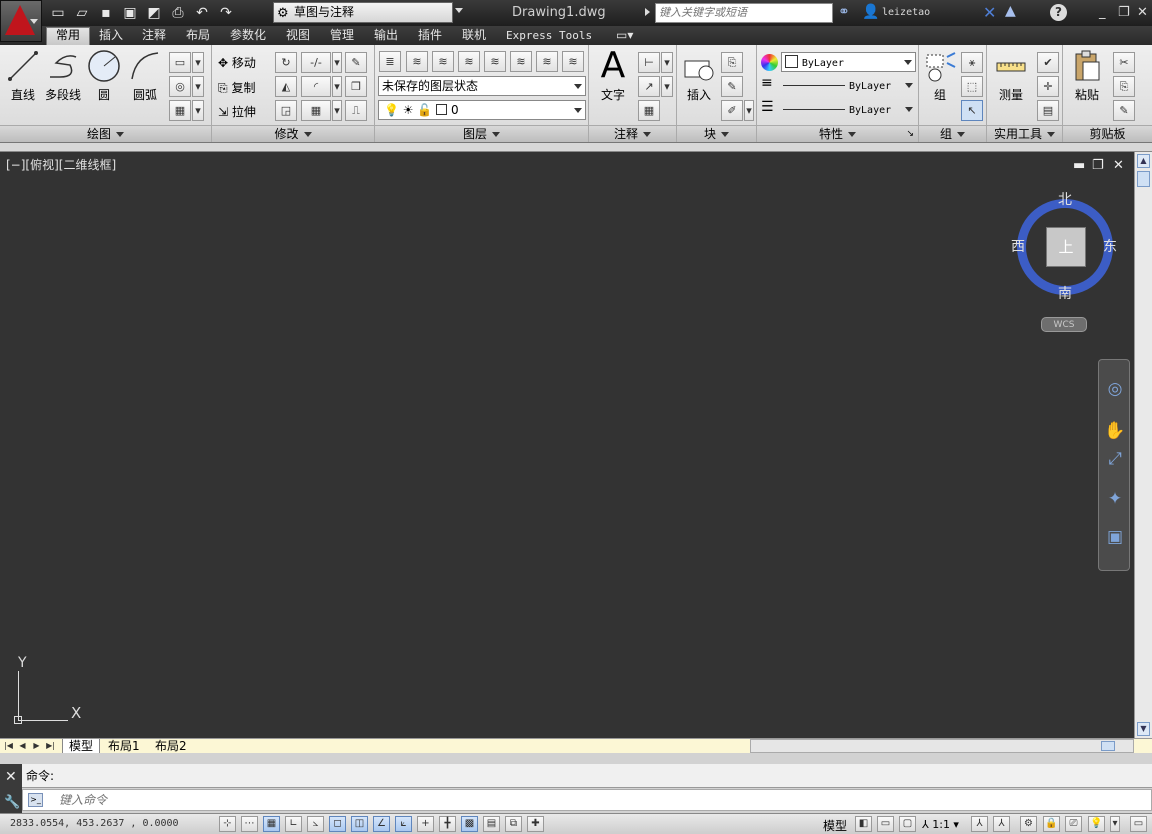  What do you see at coordinates (1115, 459) in the screenshot?
I see `zoom-icon: ⤢` at bounding box center [1115, 459].